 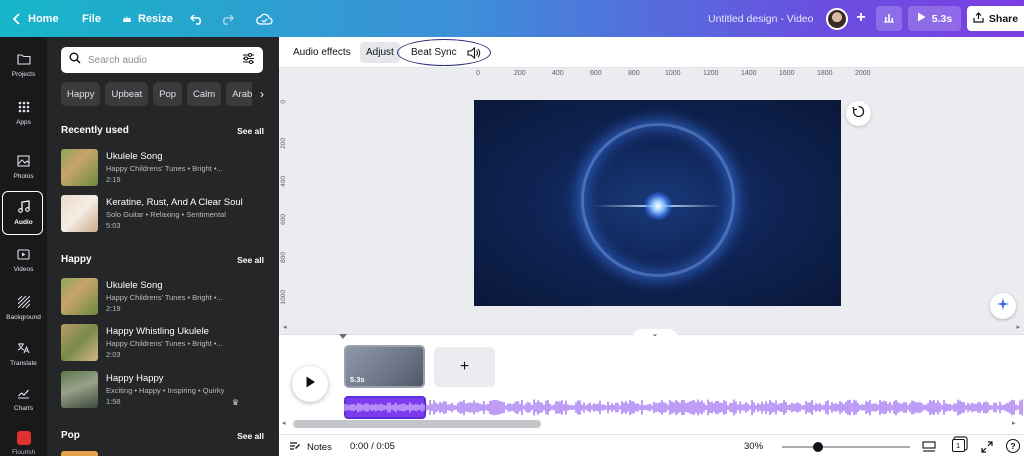 I want to click on notes-icon, so click(x=295, y=447).